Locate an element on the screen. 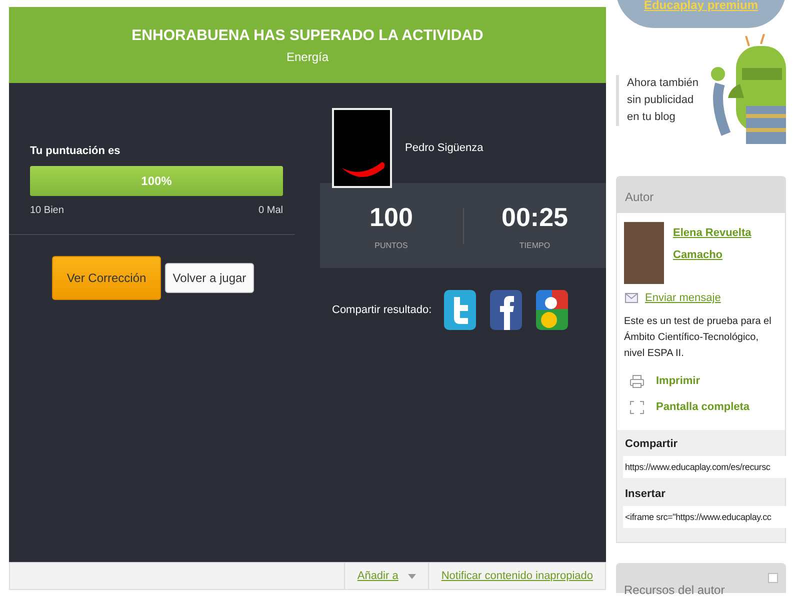 This screenshot has width=800, height=600. stat-value: 00:25 is located at coordinates (534, 217).